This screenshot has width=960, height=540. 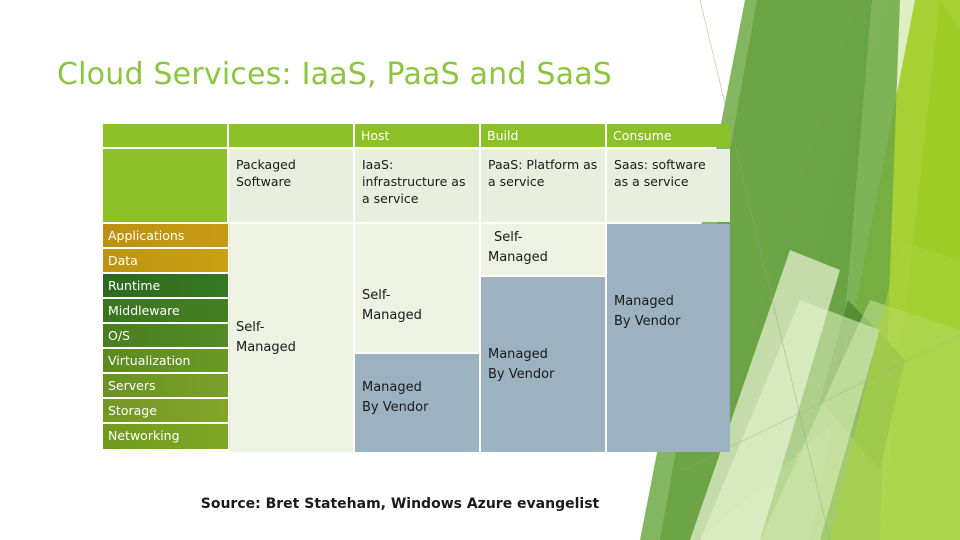 What do you see at coordinates (518, 248) in the screenshot?
I see `build-self-managed-text: Self- Managed` at bounding box center [518, 248].